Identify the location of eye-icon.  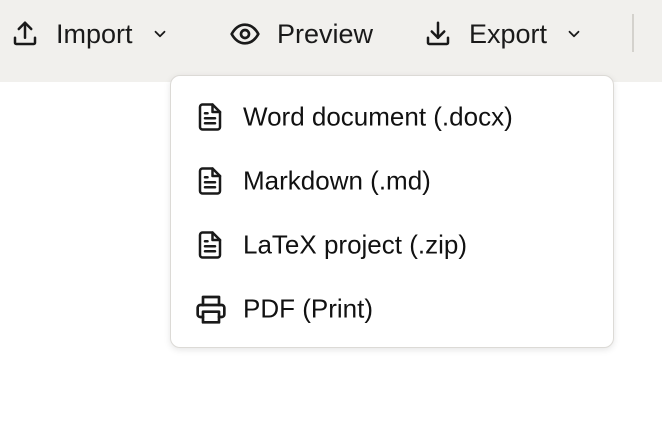
(245, 34).